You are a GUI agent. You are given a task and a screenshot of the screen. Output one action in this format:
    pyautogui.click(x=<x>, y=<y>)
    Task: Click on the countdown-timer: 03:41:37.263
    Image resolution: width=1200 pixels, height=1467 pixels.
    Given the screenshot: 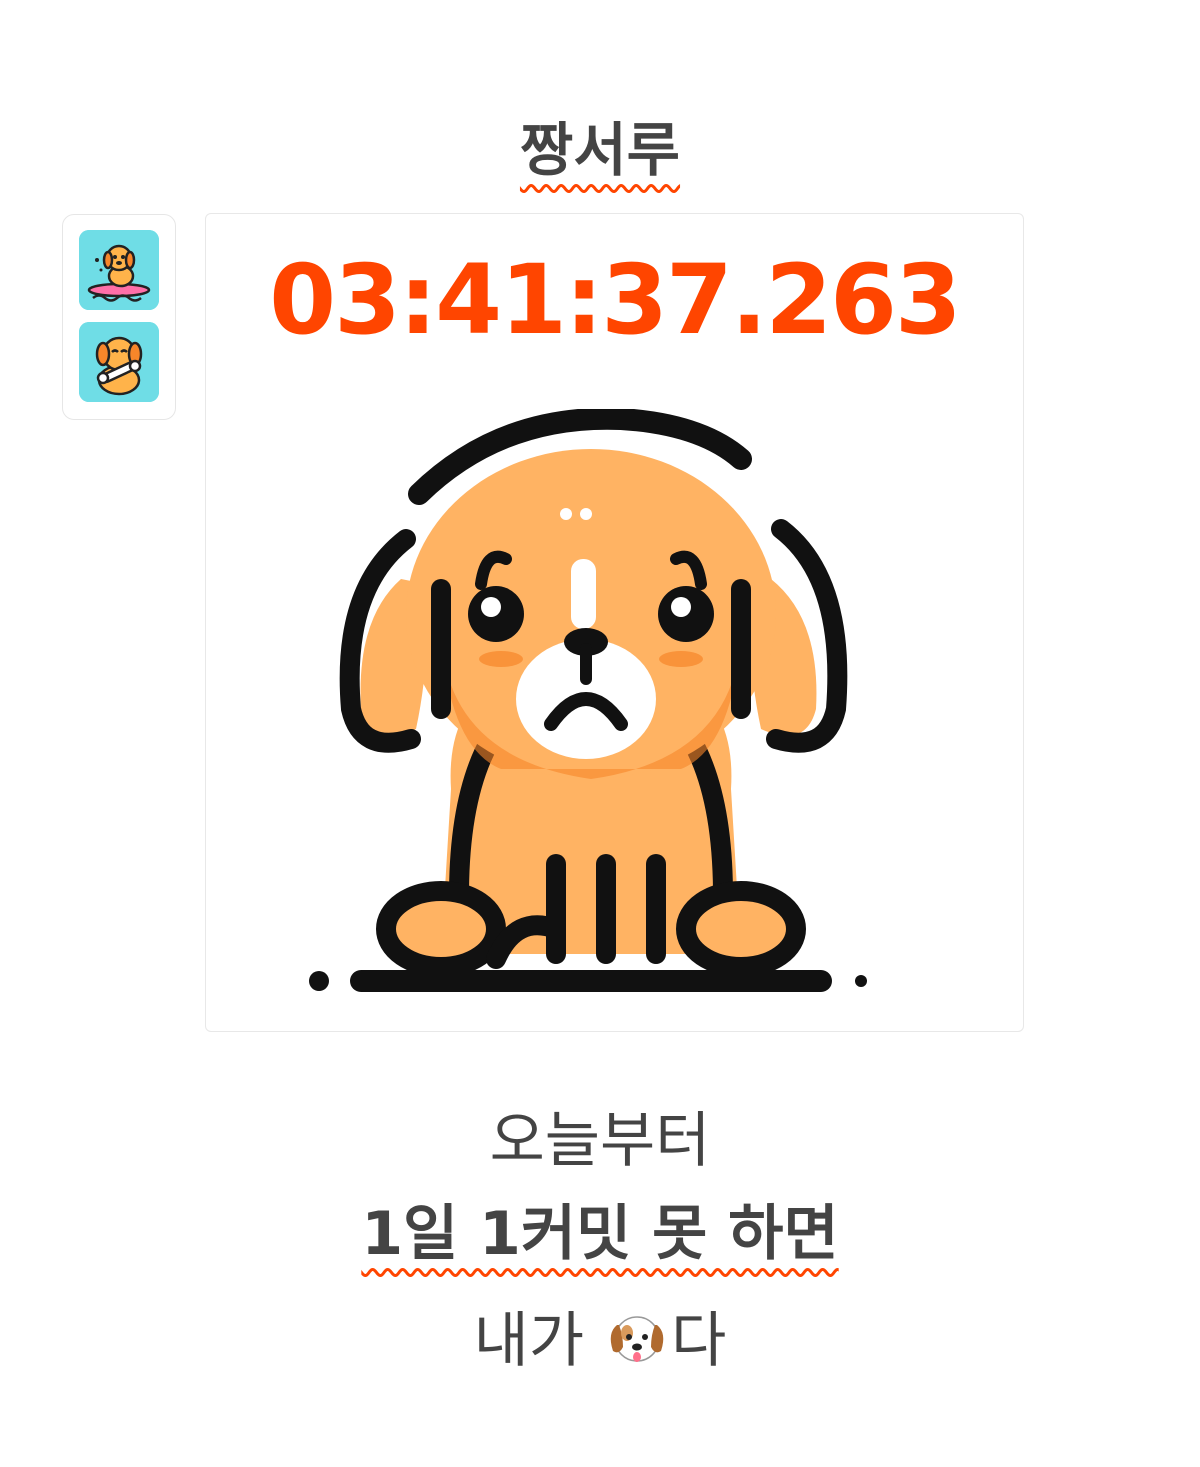 What is the action you would take?
    pyautogui.click(x=615, y=300)
    